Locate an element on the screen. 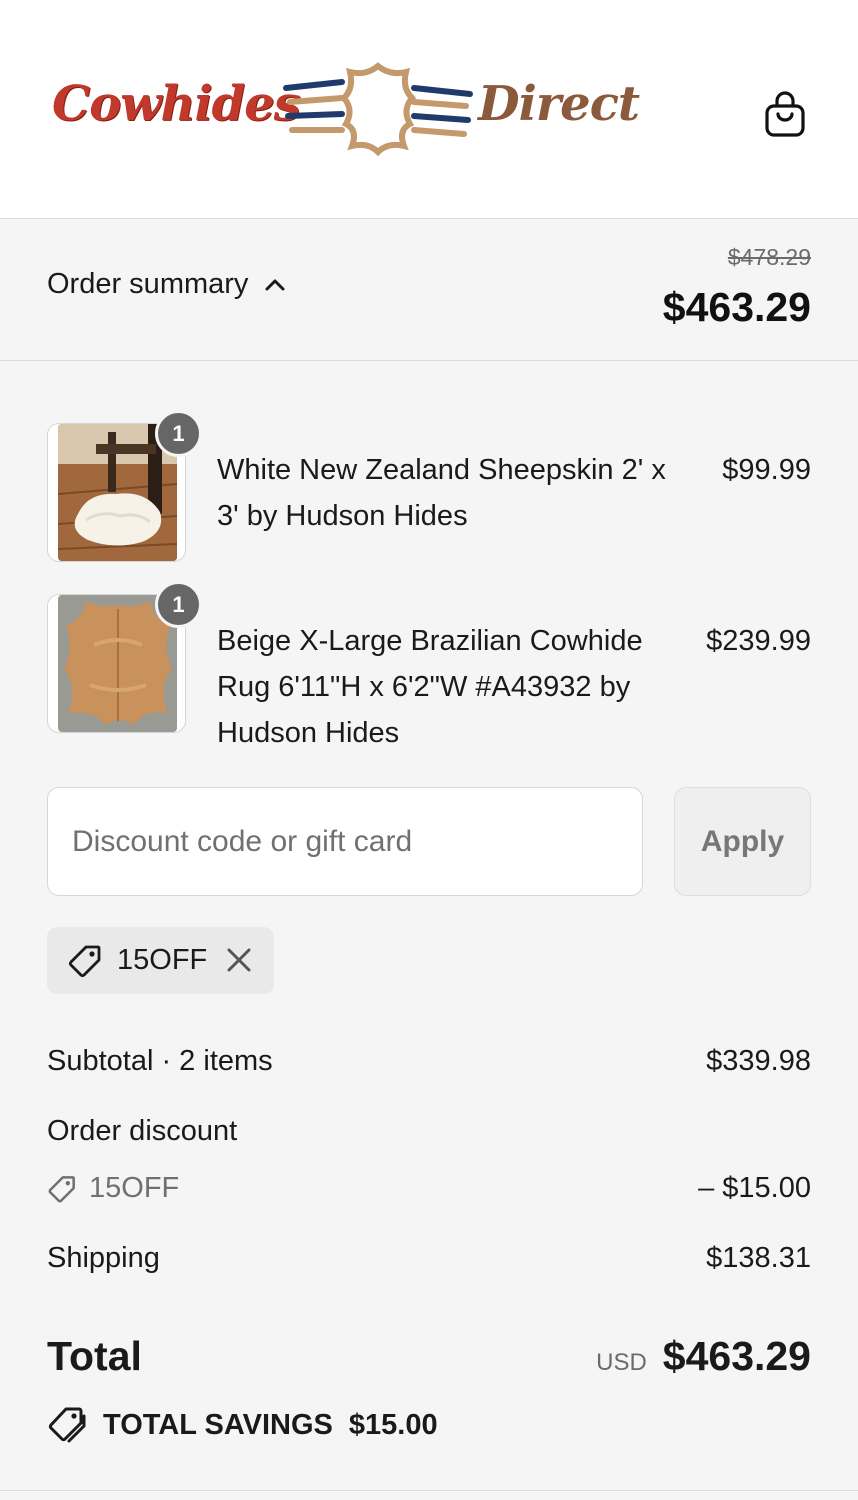  store-logo: Cowhides Direct is located at coordinates (346, 108).